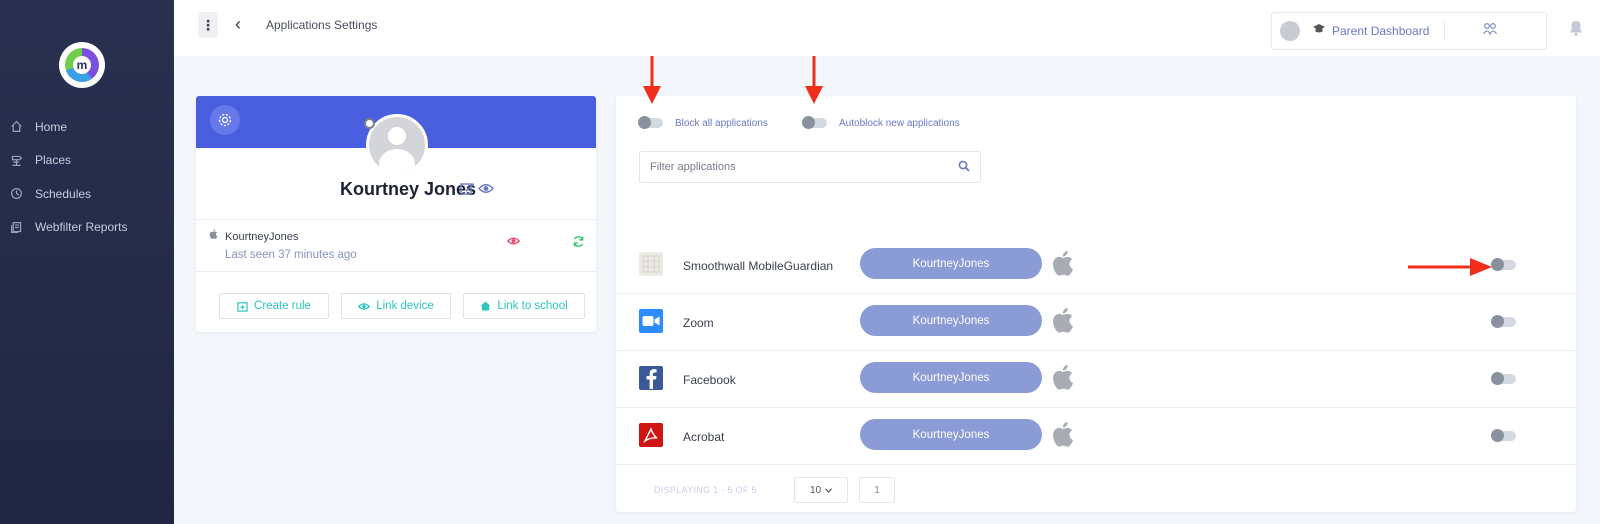 This screenshot has height=524, width=1600. Describe the element at coordinates (467, 188) in the screenshot. I see `edit-icon` at that location.